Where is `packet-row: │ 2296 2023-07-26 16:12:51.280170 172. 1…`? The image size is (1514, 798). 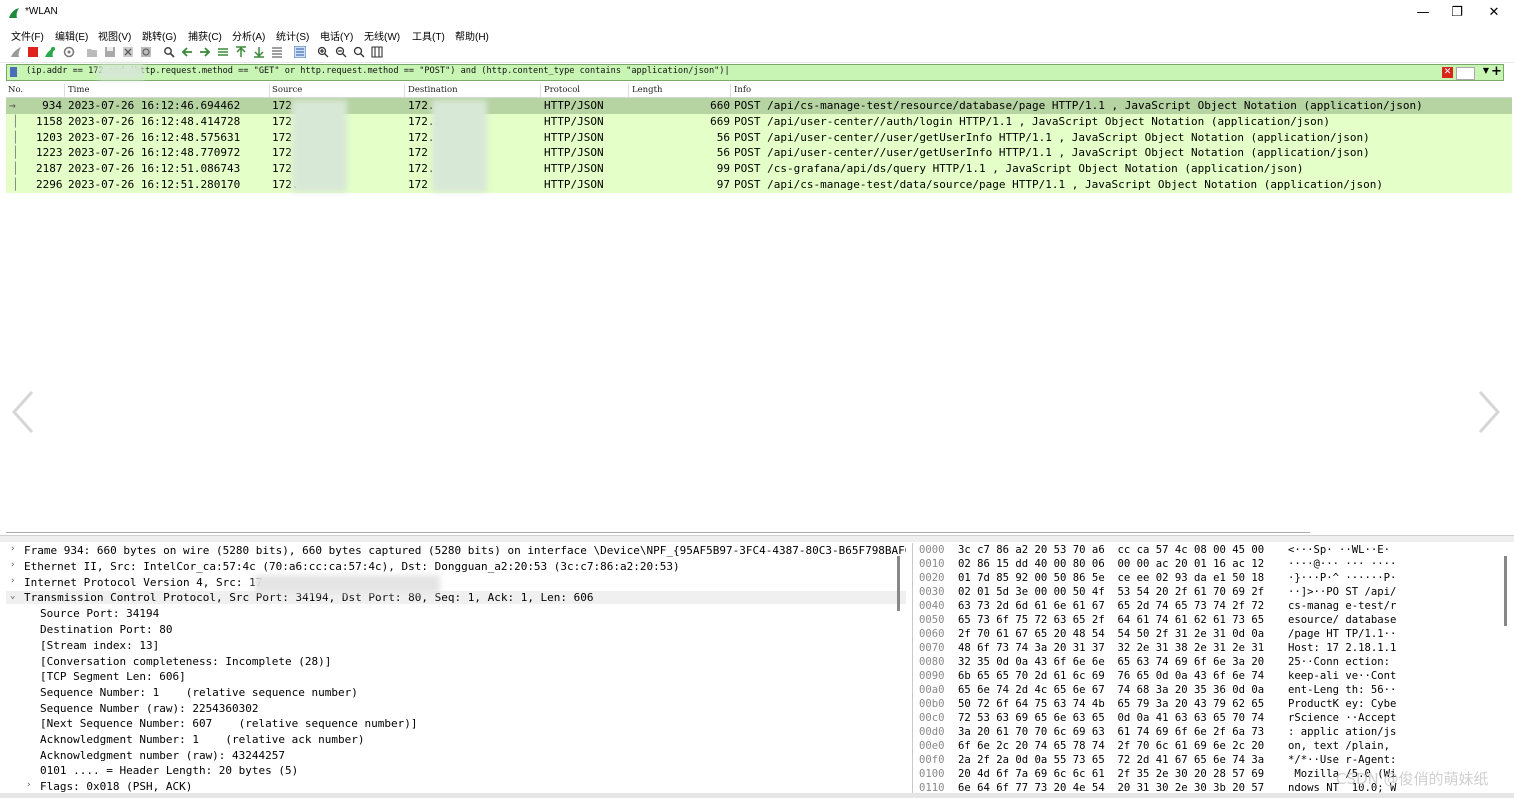 packet-row: │ 2296 2023-07-26 16:12:51.280170 172. 1… is located at coordinates (759, 184).